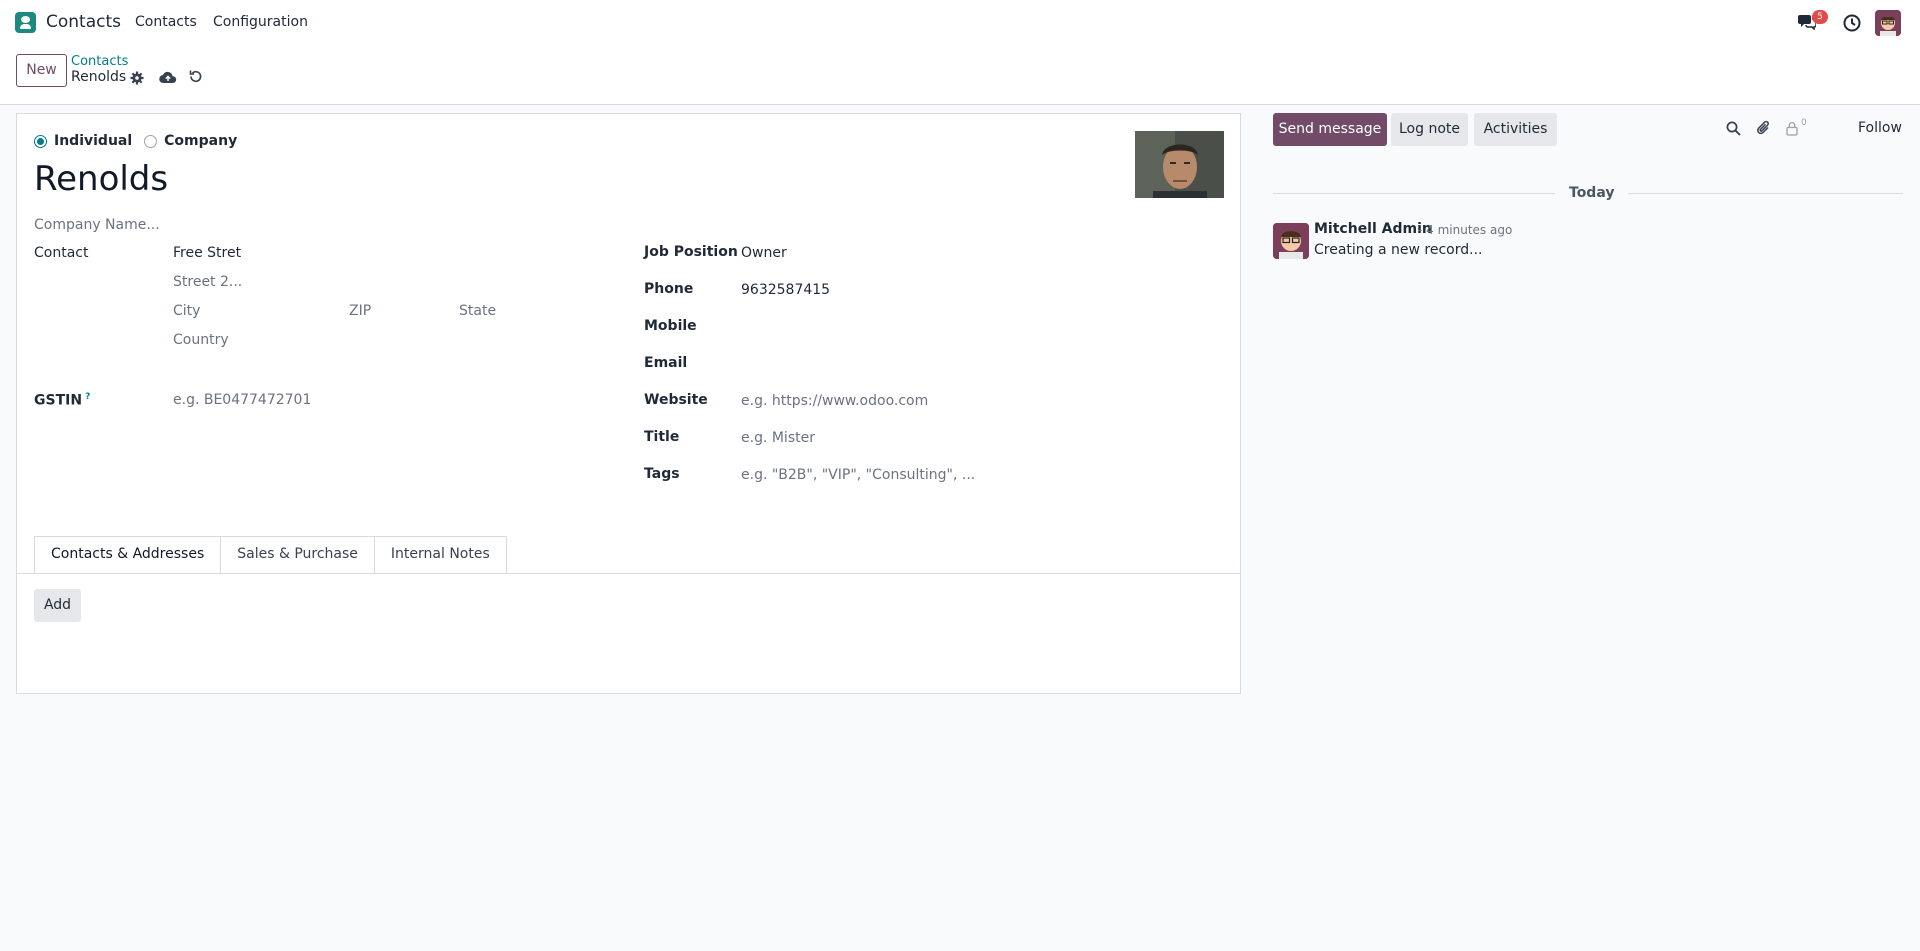 This screenshot has width=1920, height=951. Describe the element at coordinates (137, 78) in the screenshot. I see `gear-icon` at that location.